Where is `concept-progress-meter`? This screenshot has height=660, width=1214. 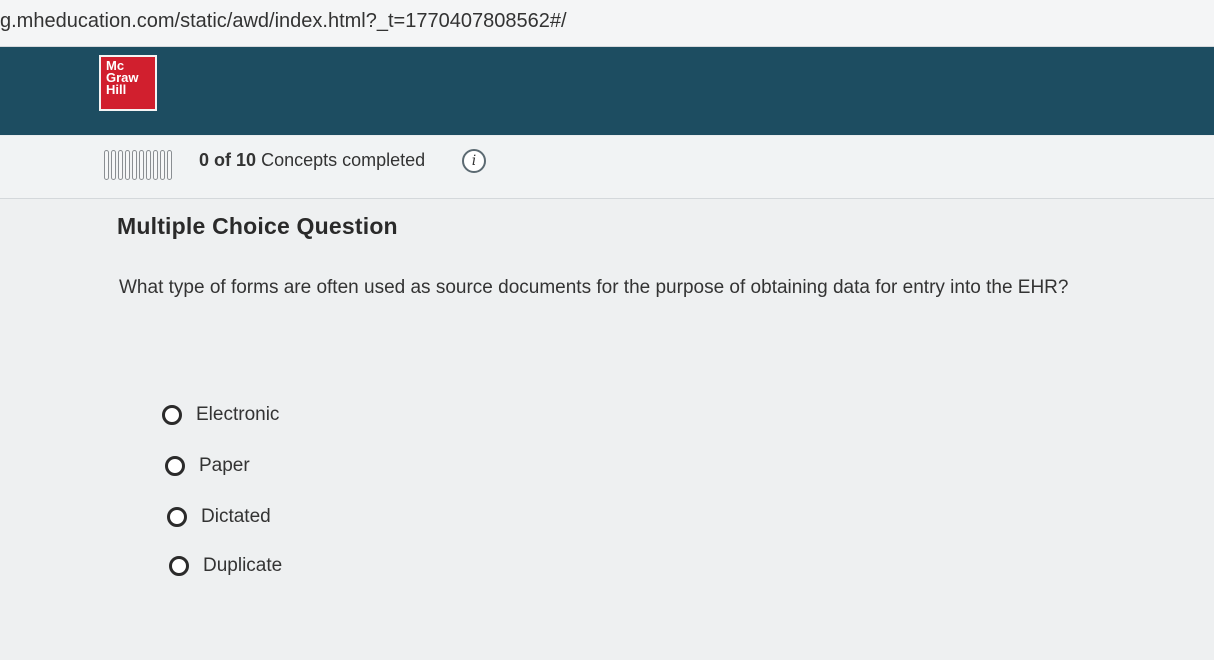 concept-progress-meter is located at coordinates (138, 166).